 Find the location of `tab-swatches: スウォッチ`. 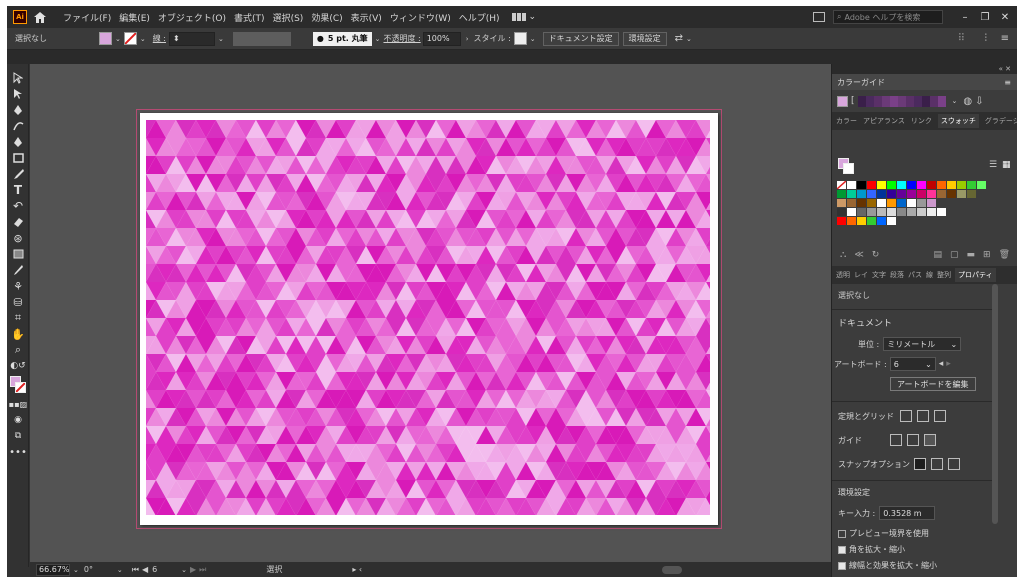

tab-swatches: スウォッチ is located at coordinates (958, 121).